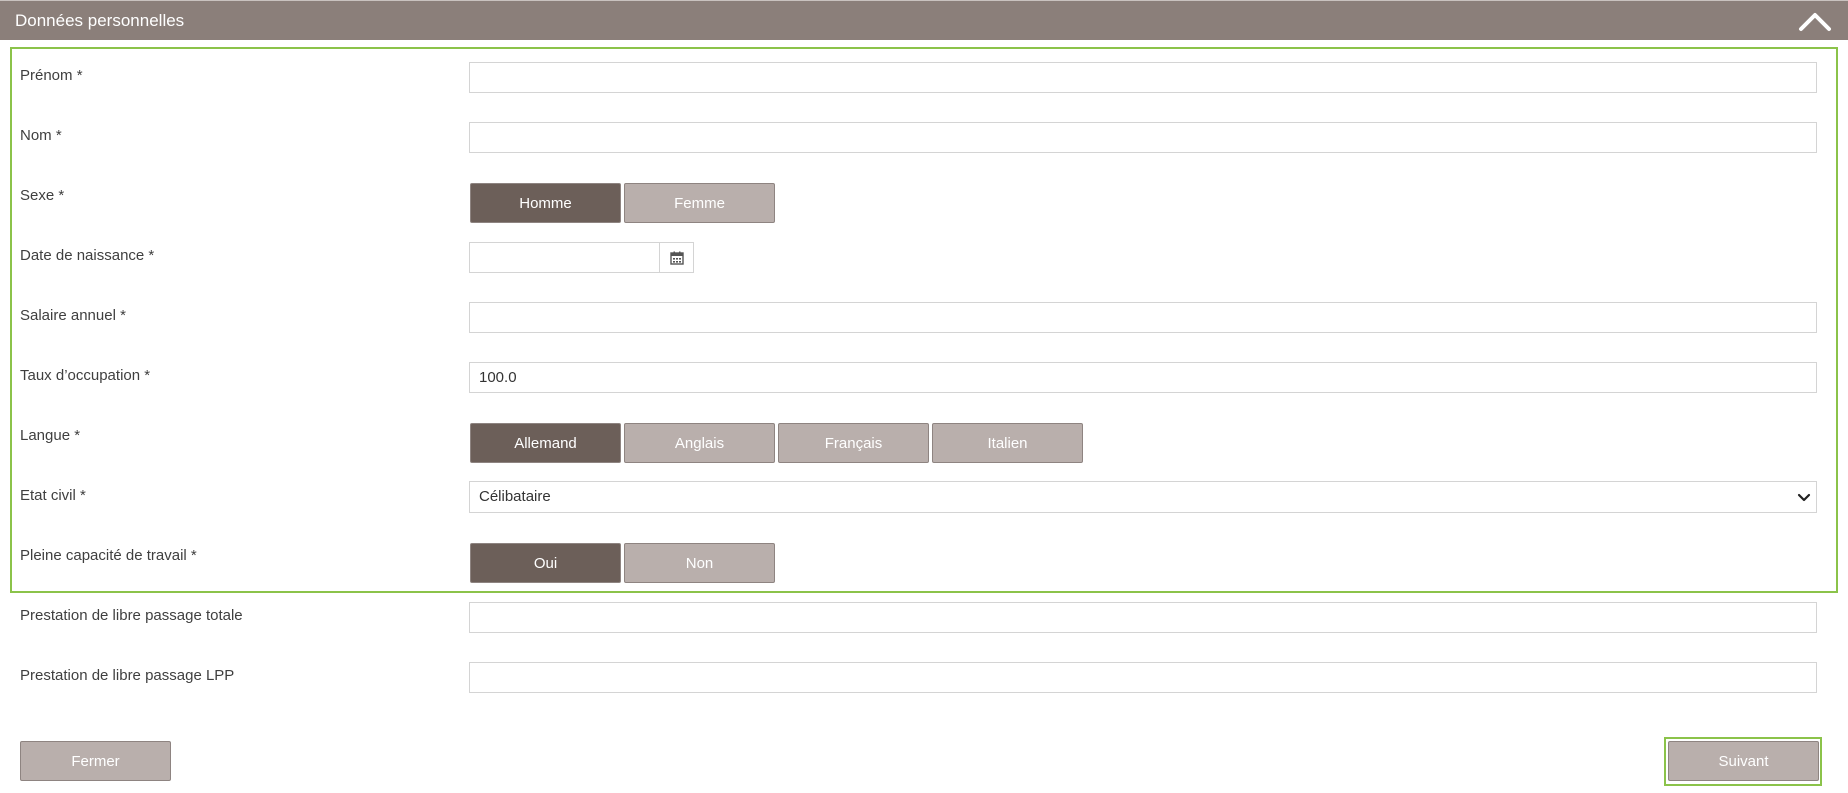  I want to click on chevron-down-icon, so click(1804, 497).